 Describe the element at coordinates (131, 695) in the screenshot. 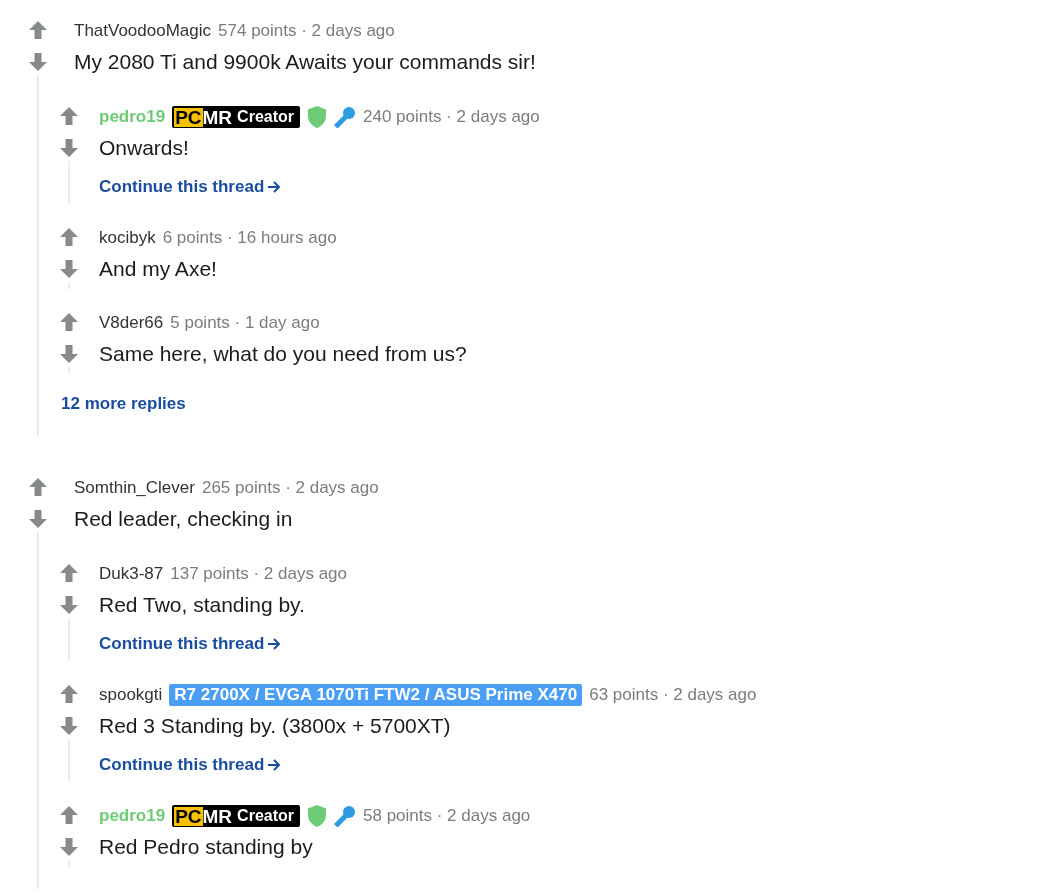

I see `author-link: spookgti` at that location.